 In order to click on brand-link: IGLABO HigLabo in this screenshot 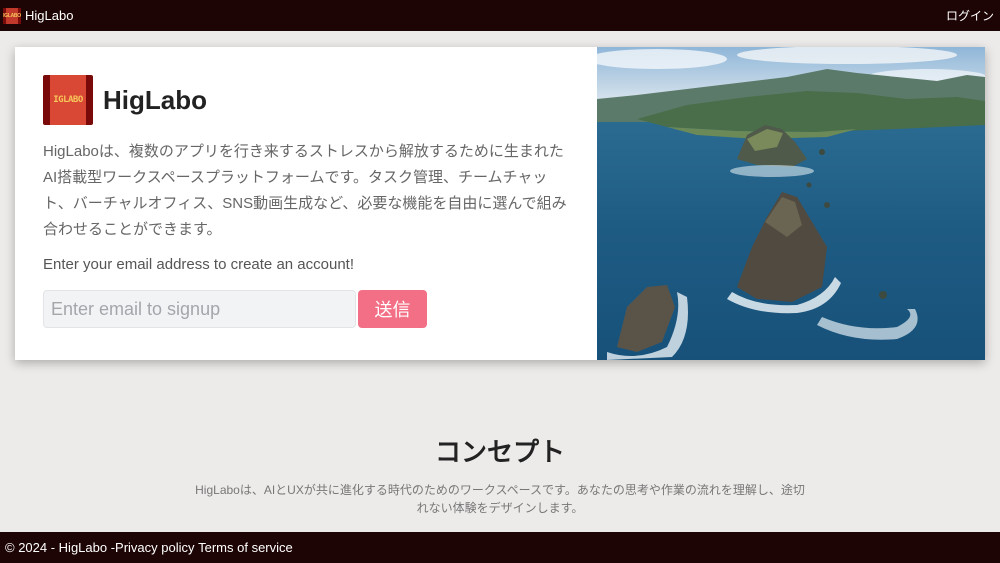, I will do `click(38, 15)`.